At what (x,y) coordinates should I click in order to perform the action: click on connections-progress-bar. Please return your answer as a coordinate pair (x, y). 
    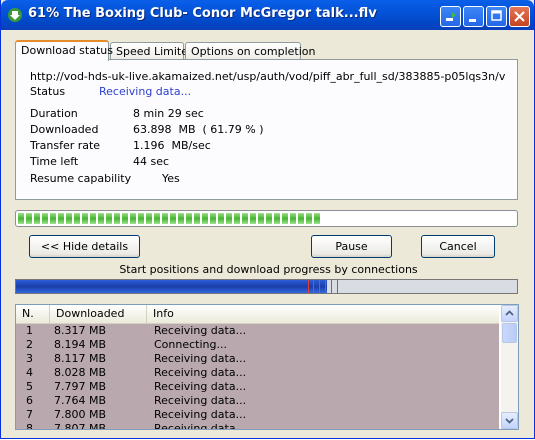
    Looking at the image, I should click on (266, 286).